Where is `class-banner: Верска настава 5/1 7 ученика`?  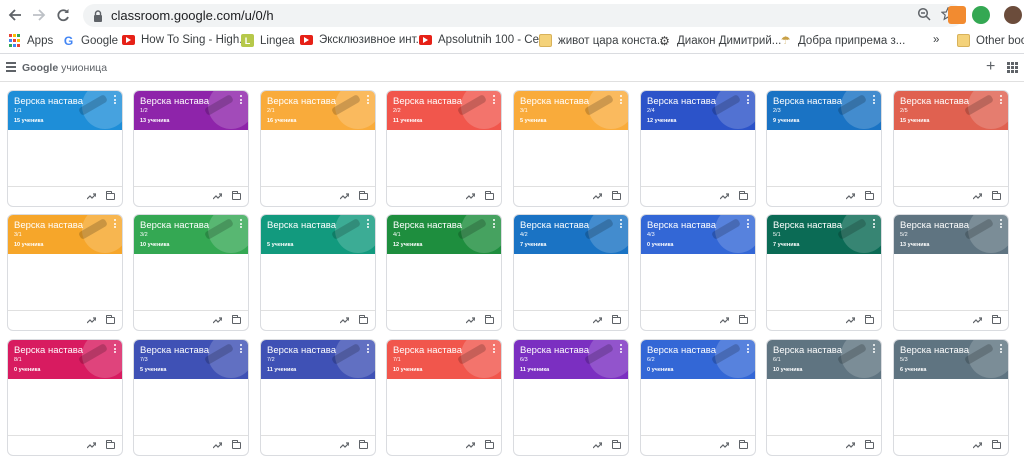
class-banner: Верска настава 5/1 7 ученика is located at coordinates (824, 234).